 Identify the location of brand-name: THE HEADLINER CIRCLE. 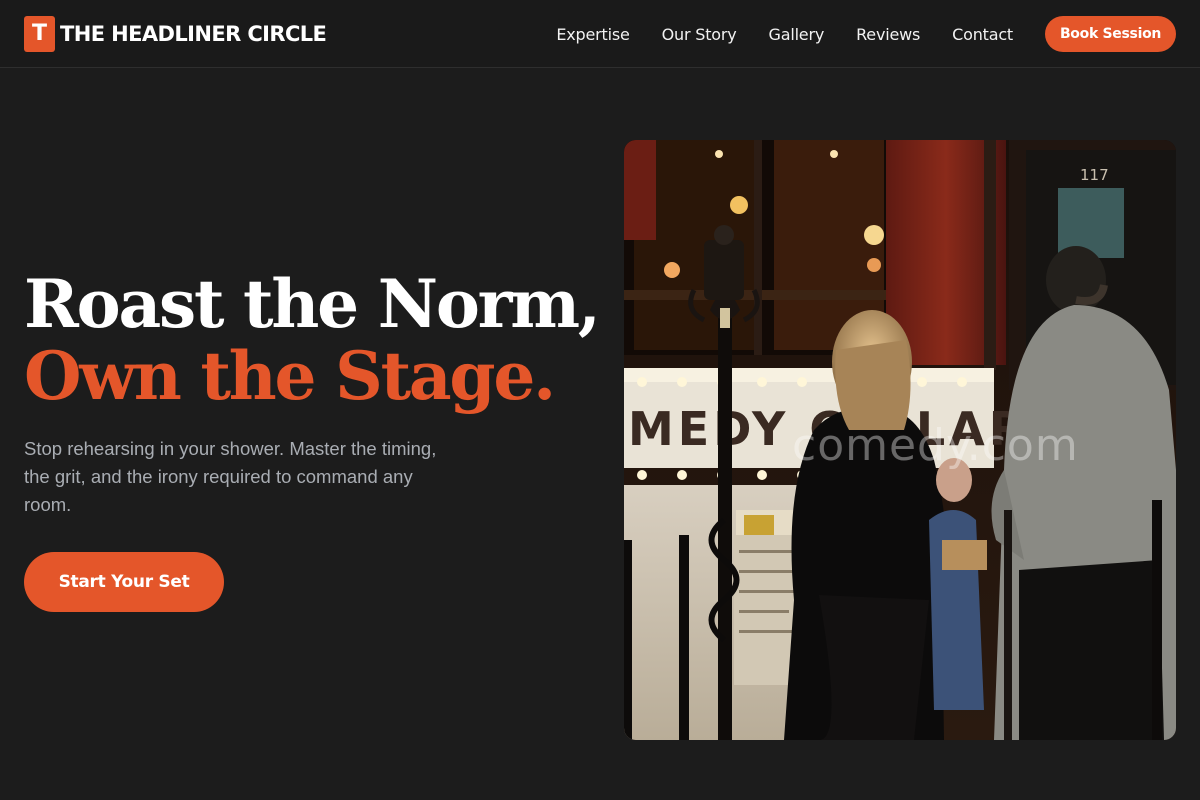
(193, 33).